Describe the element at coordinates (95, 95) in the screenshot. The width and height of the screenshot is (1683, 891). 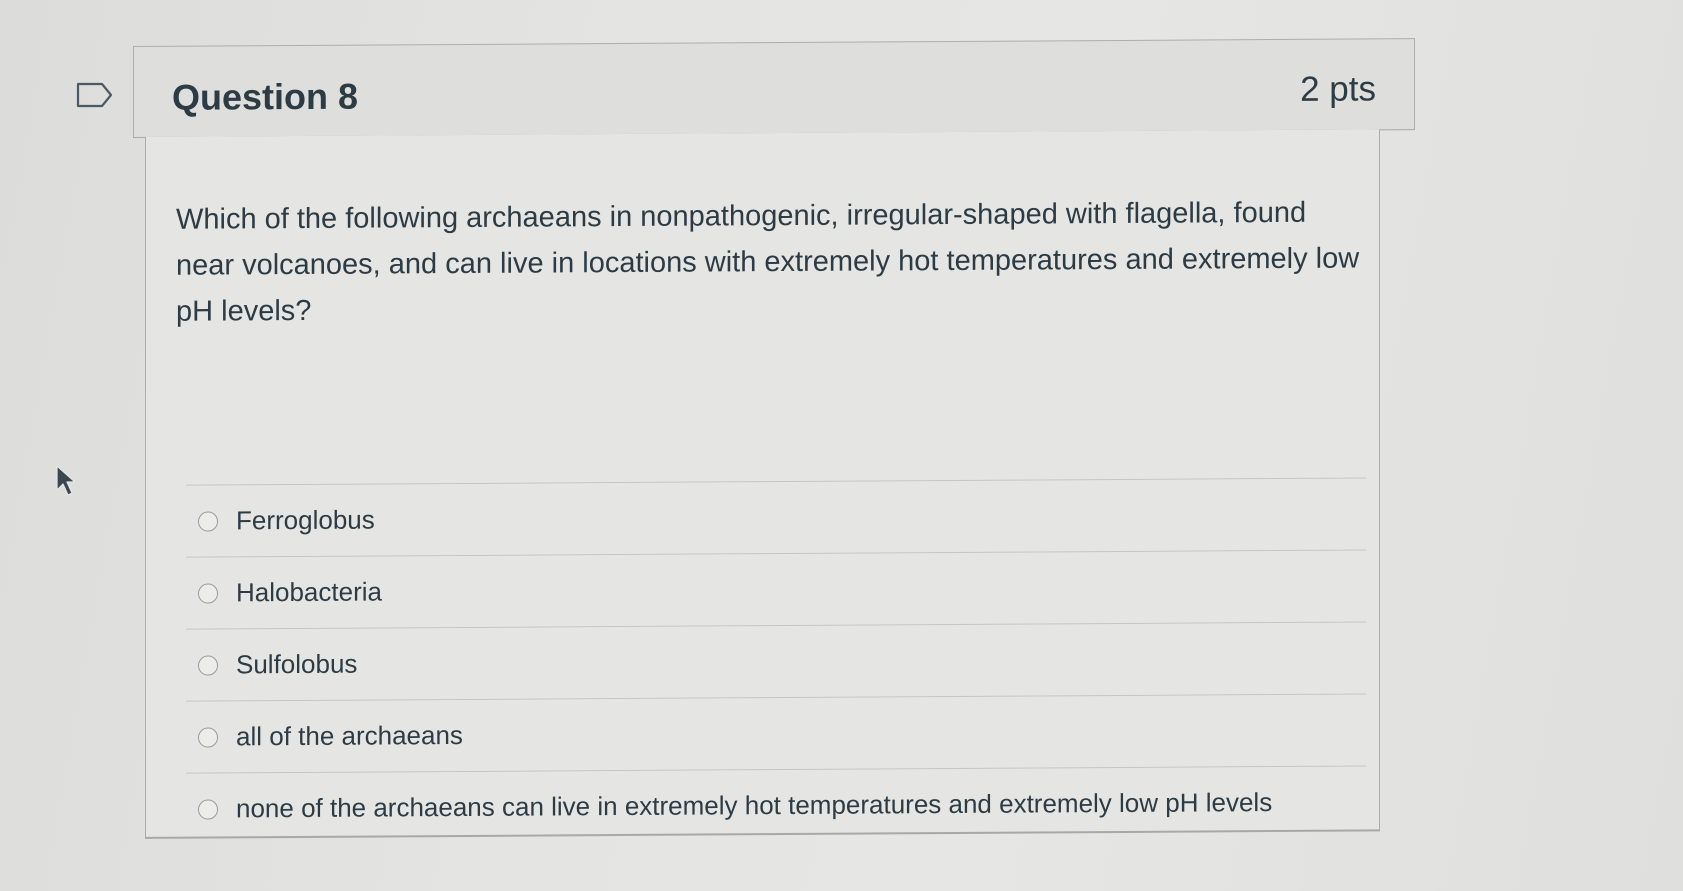
I see `flag-question-icon` at that location.